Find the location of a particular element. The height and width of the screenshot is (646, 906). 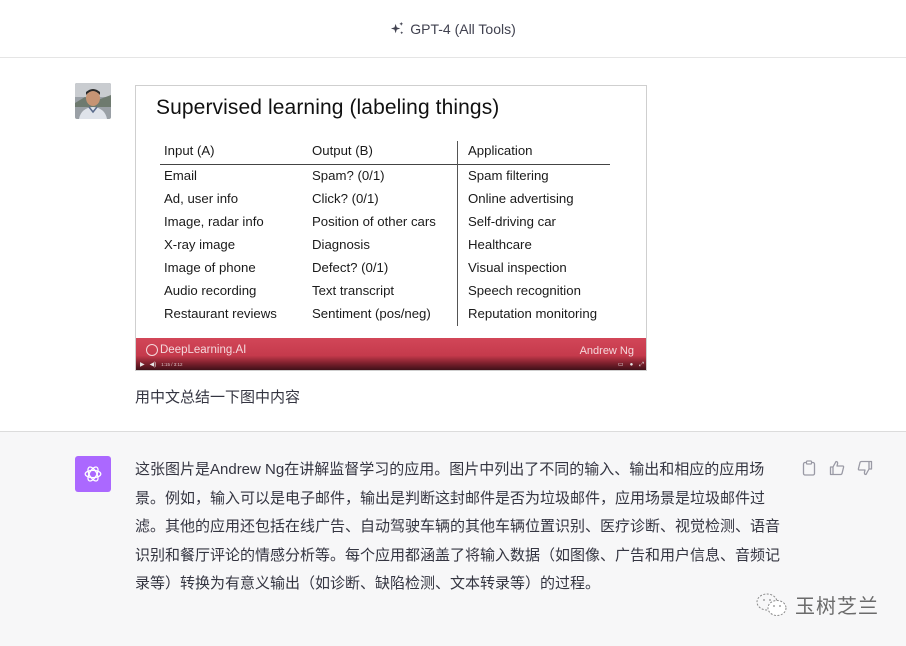

output-cell: Defect? (0/1) is located at coordinates (350, 267).